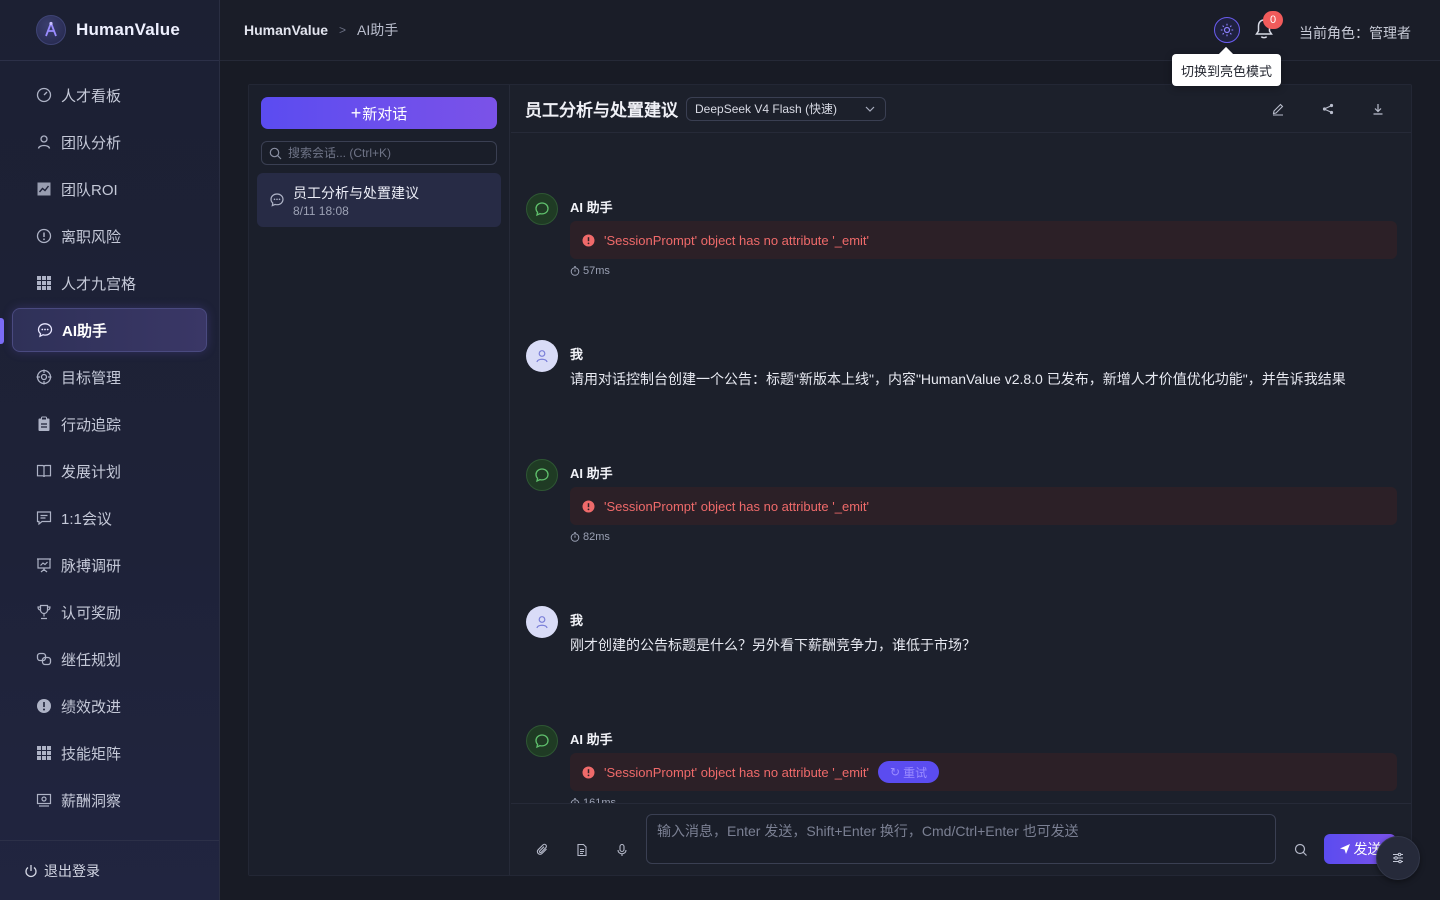 The height and width of the screenshot is (900, 1440). Describe the element at coordinates (91, 425) in the screenshot. I see `sidebar-item-label: 行动追踪` at that location.